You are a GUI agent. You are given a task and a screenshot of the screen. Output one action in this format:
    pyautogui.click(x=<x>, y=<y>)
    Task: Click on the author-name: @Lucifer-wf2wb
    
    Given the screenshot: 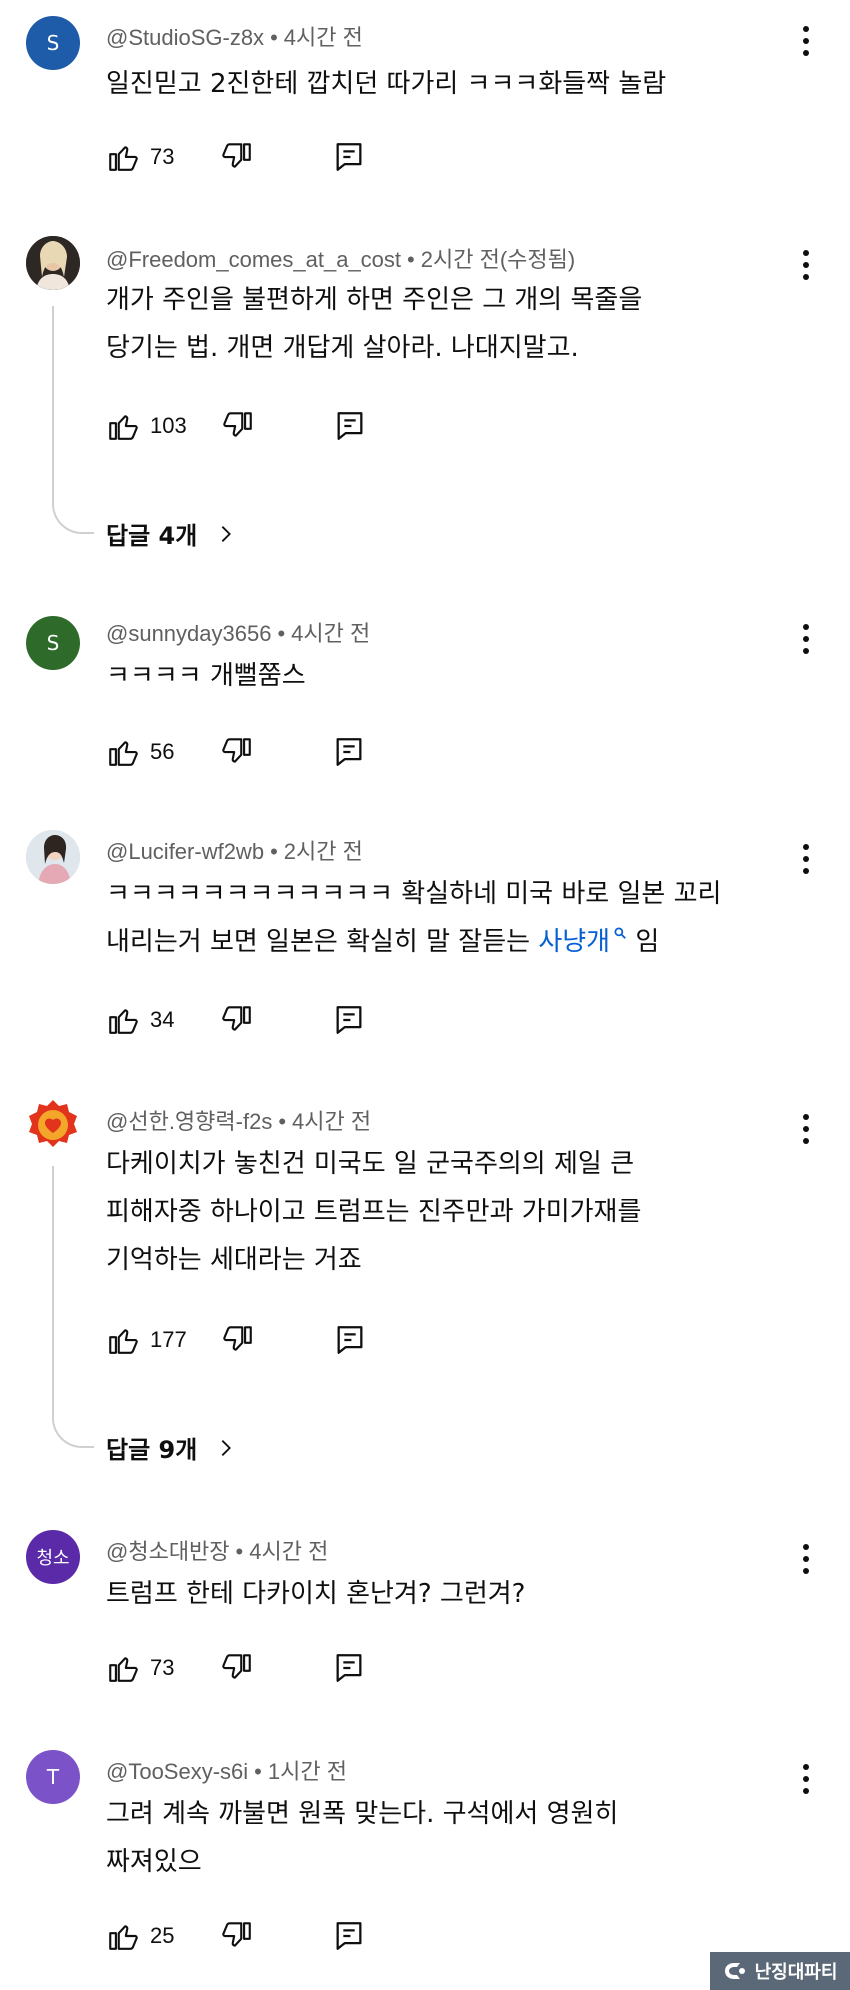 What is the action you would take?
    pyautogui.click(x=185, y=851)
    